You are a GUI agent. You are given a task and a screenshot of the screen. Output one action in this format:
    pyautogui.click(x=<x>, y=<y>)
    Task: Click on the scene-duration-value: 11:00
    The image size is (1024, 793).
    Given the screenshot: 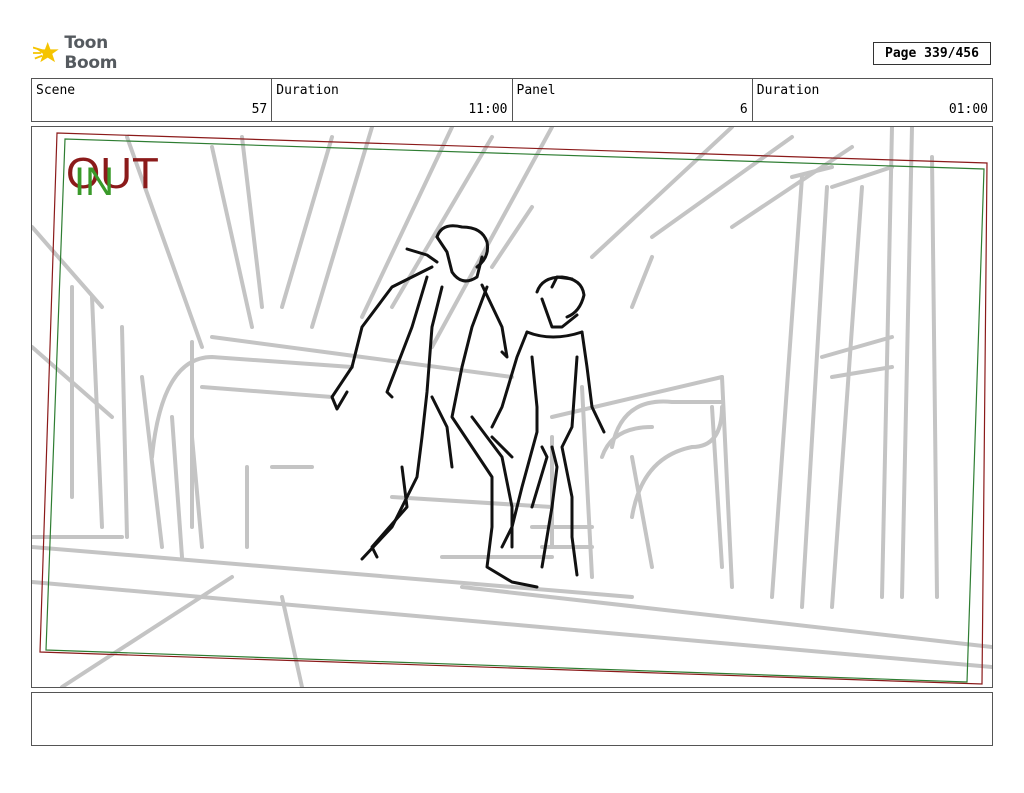 What is the action you would take?
    pyautogui.click(x=488, y=109)
    